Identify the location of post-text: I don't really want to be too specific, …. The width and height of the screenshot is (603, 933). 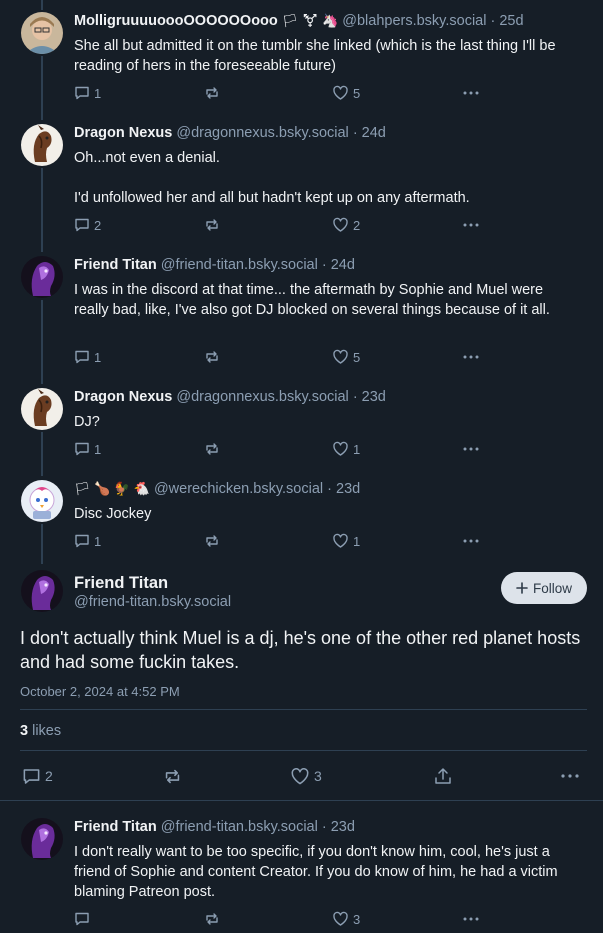
(316, 872).